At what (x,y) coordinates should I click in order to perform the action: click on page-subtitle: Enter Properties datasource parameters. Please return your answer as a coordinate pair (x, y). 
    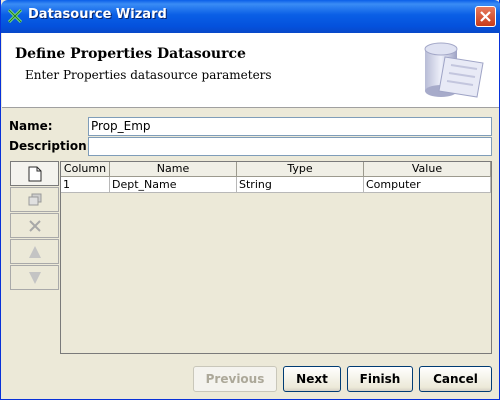
    Looking at the image, I should click on (148, 75).